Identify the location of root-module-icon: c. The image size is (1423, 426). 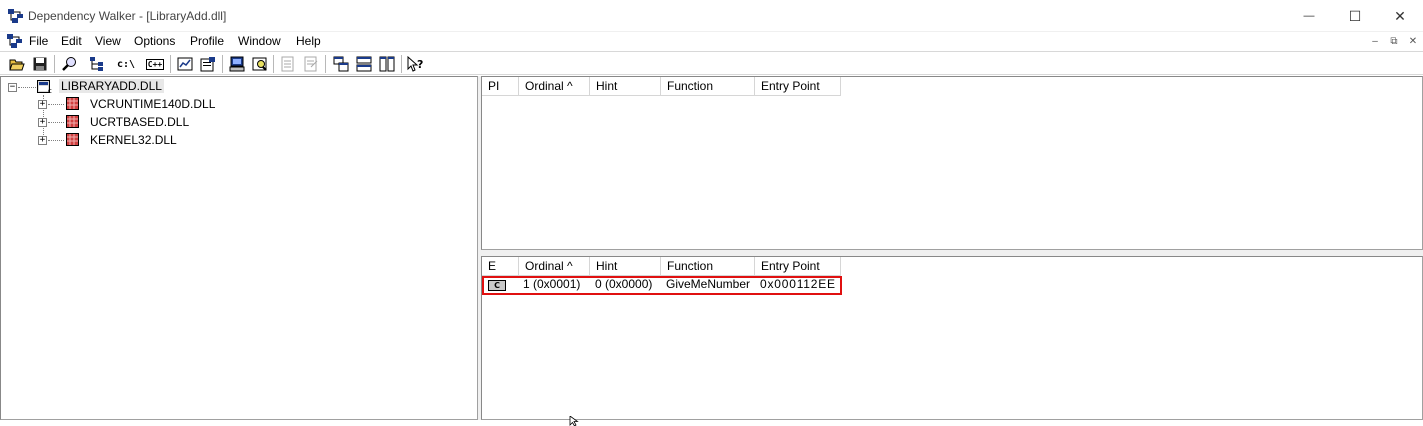
(44, 87).